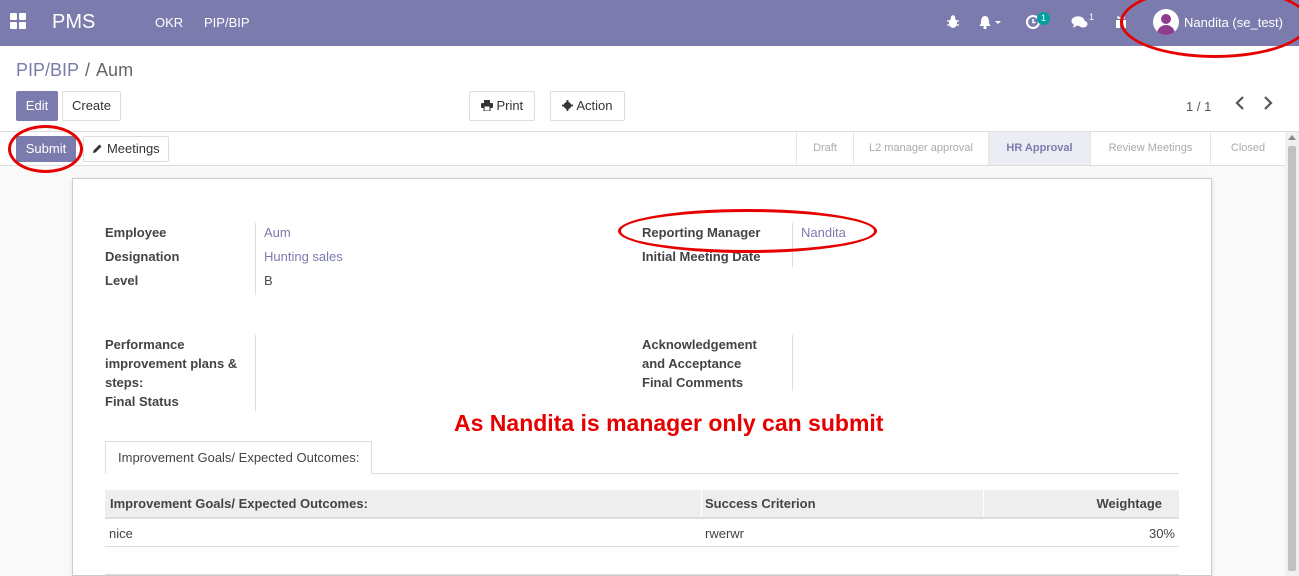  I want to click on edit-button: Edit, so click(37, 106).